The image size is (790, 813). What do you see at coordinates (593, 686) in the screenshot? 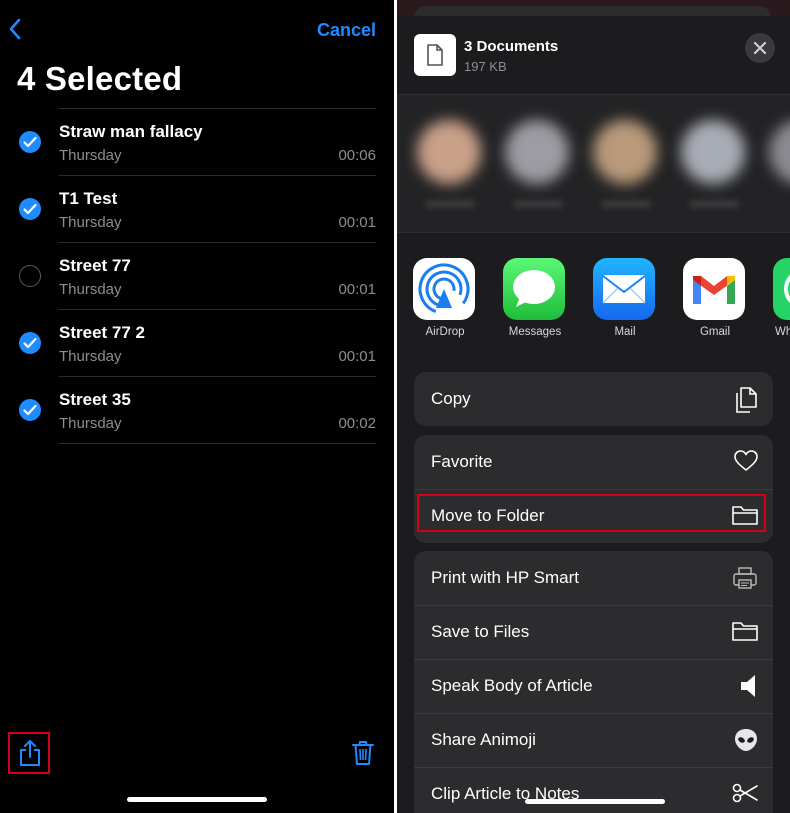
I see `action-speak-body-of-article: Speak Body of Article` at bounding box center [593, 686].